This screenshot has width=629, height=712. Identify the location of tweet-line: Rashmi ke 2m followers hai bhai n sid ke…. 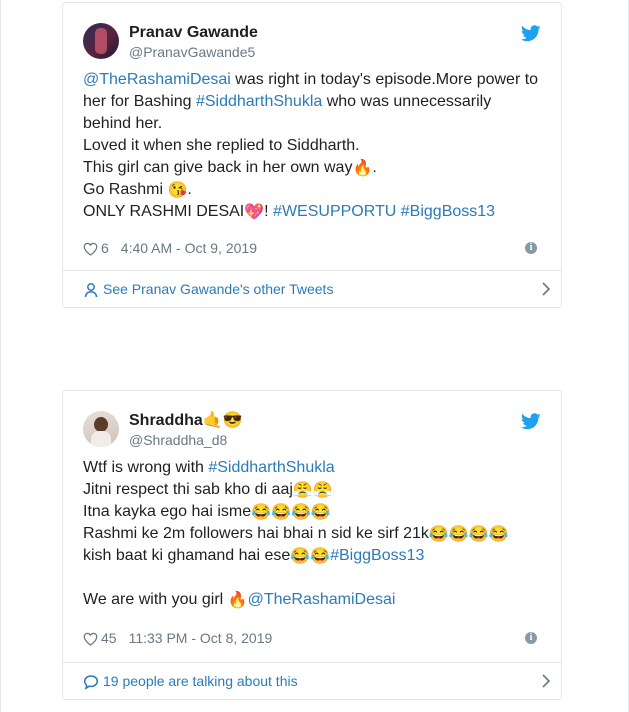
(318, 534).